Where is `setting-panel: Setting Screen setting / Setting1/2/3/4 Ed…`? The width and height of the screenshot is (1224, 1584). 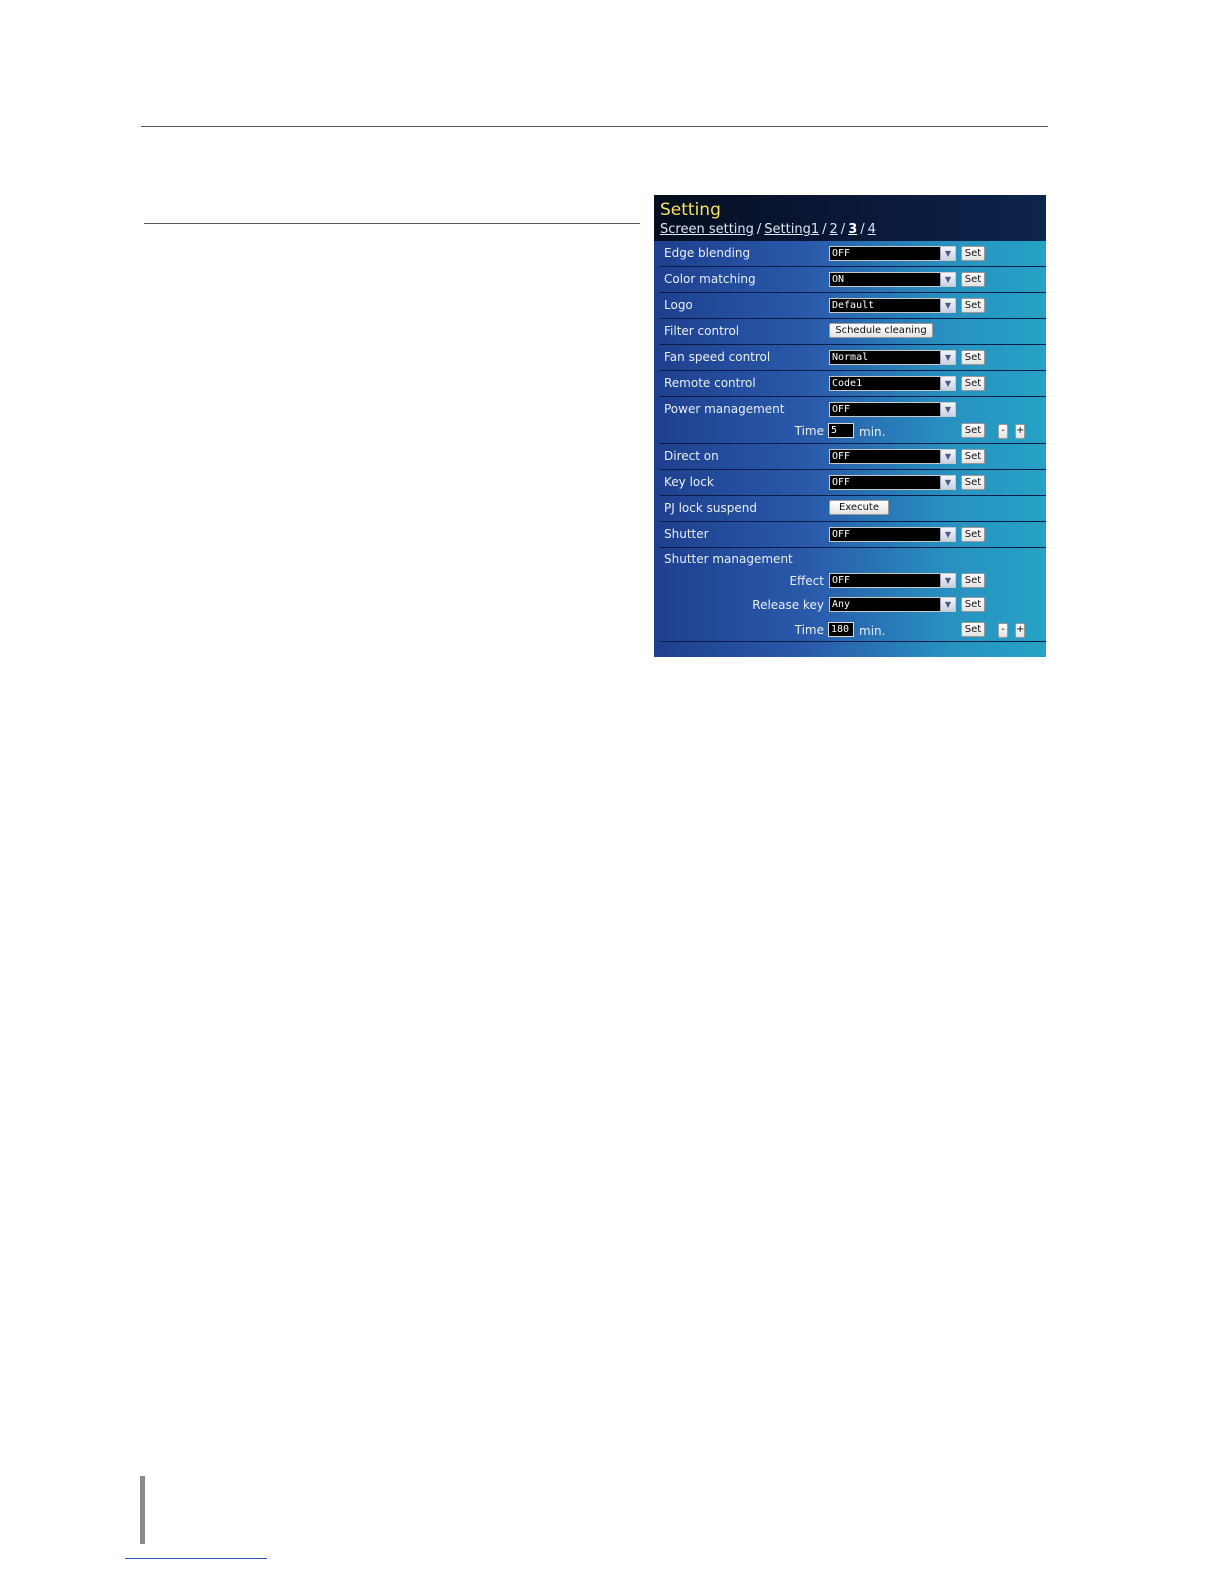 setting-panel: Setting Screen setting / Setting1/2/3/4 Ed… is located at coordinates (850, 426).